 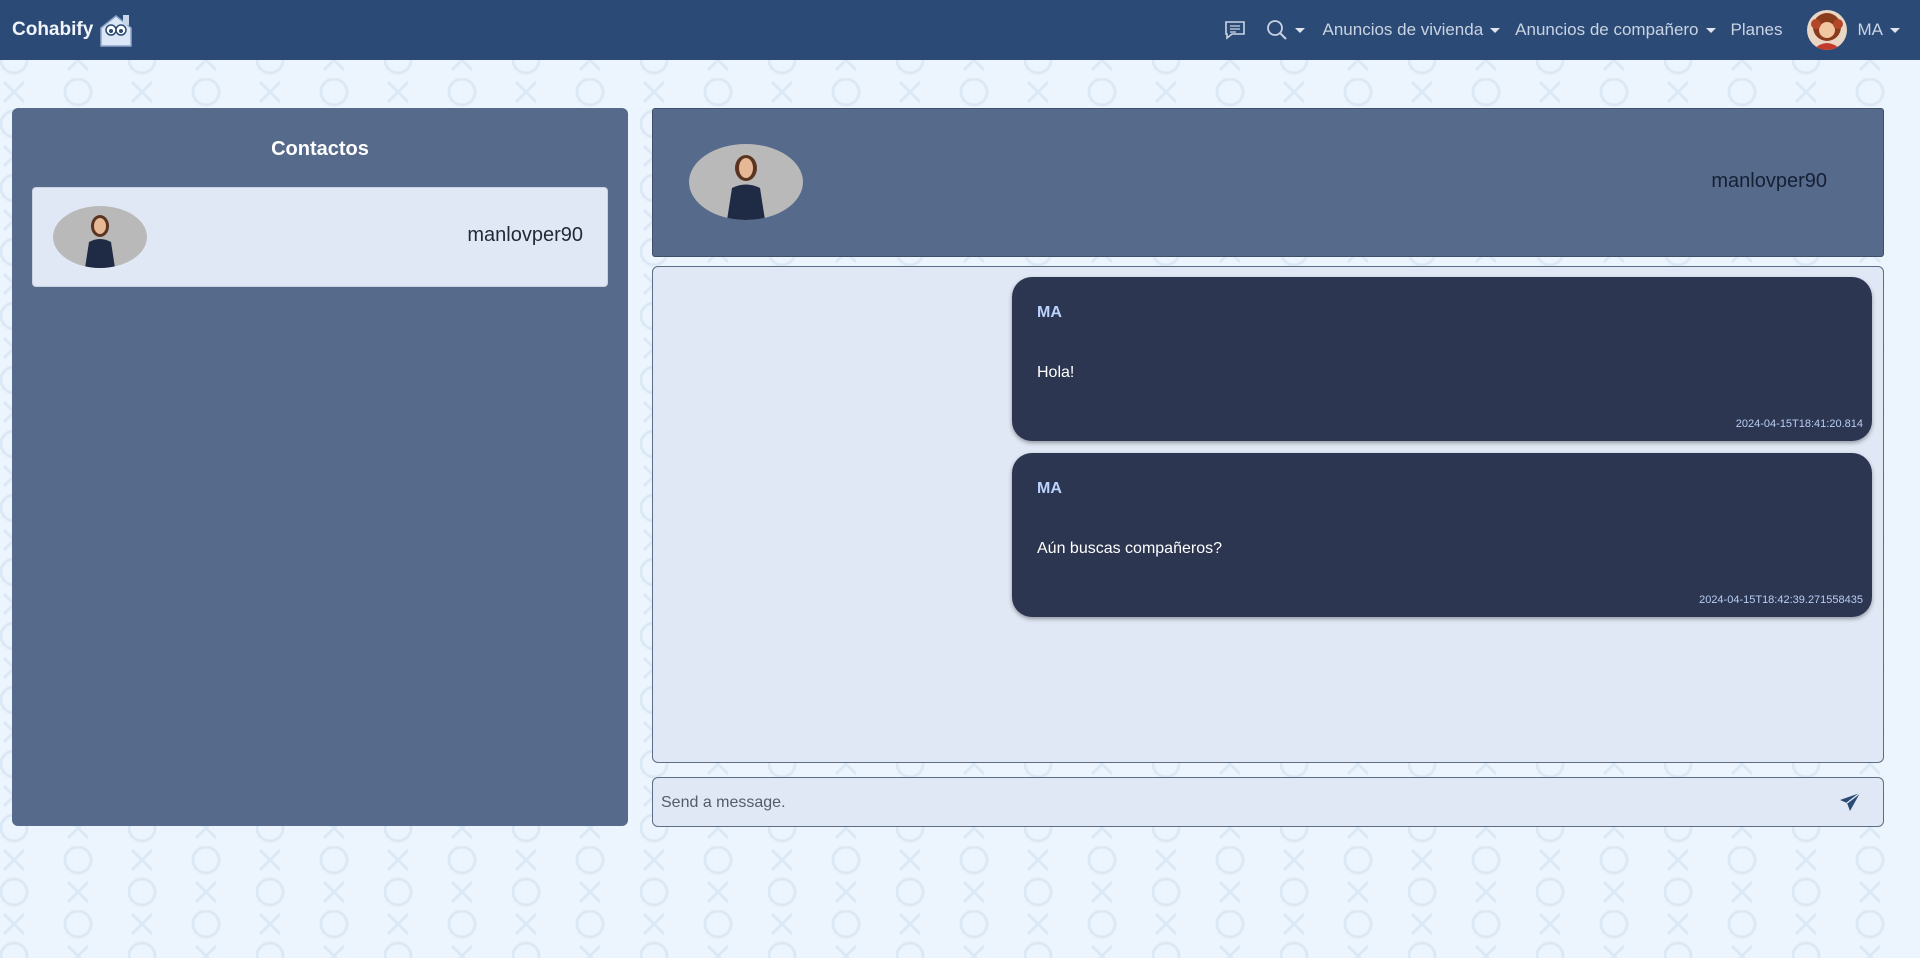 I want to click on nav-menu-label: Anuncios de vivienda, so click(x=1403, y=29).